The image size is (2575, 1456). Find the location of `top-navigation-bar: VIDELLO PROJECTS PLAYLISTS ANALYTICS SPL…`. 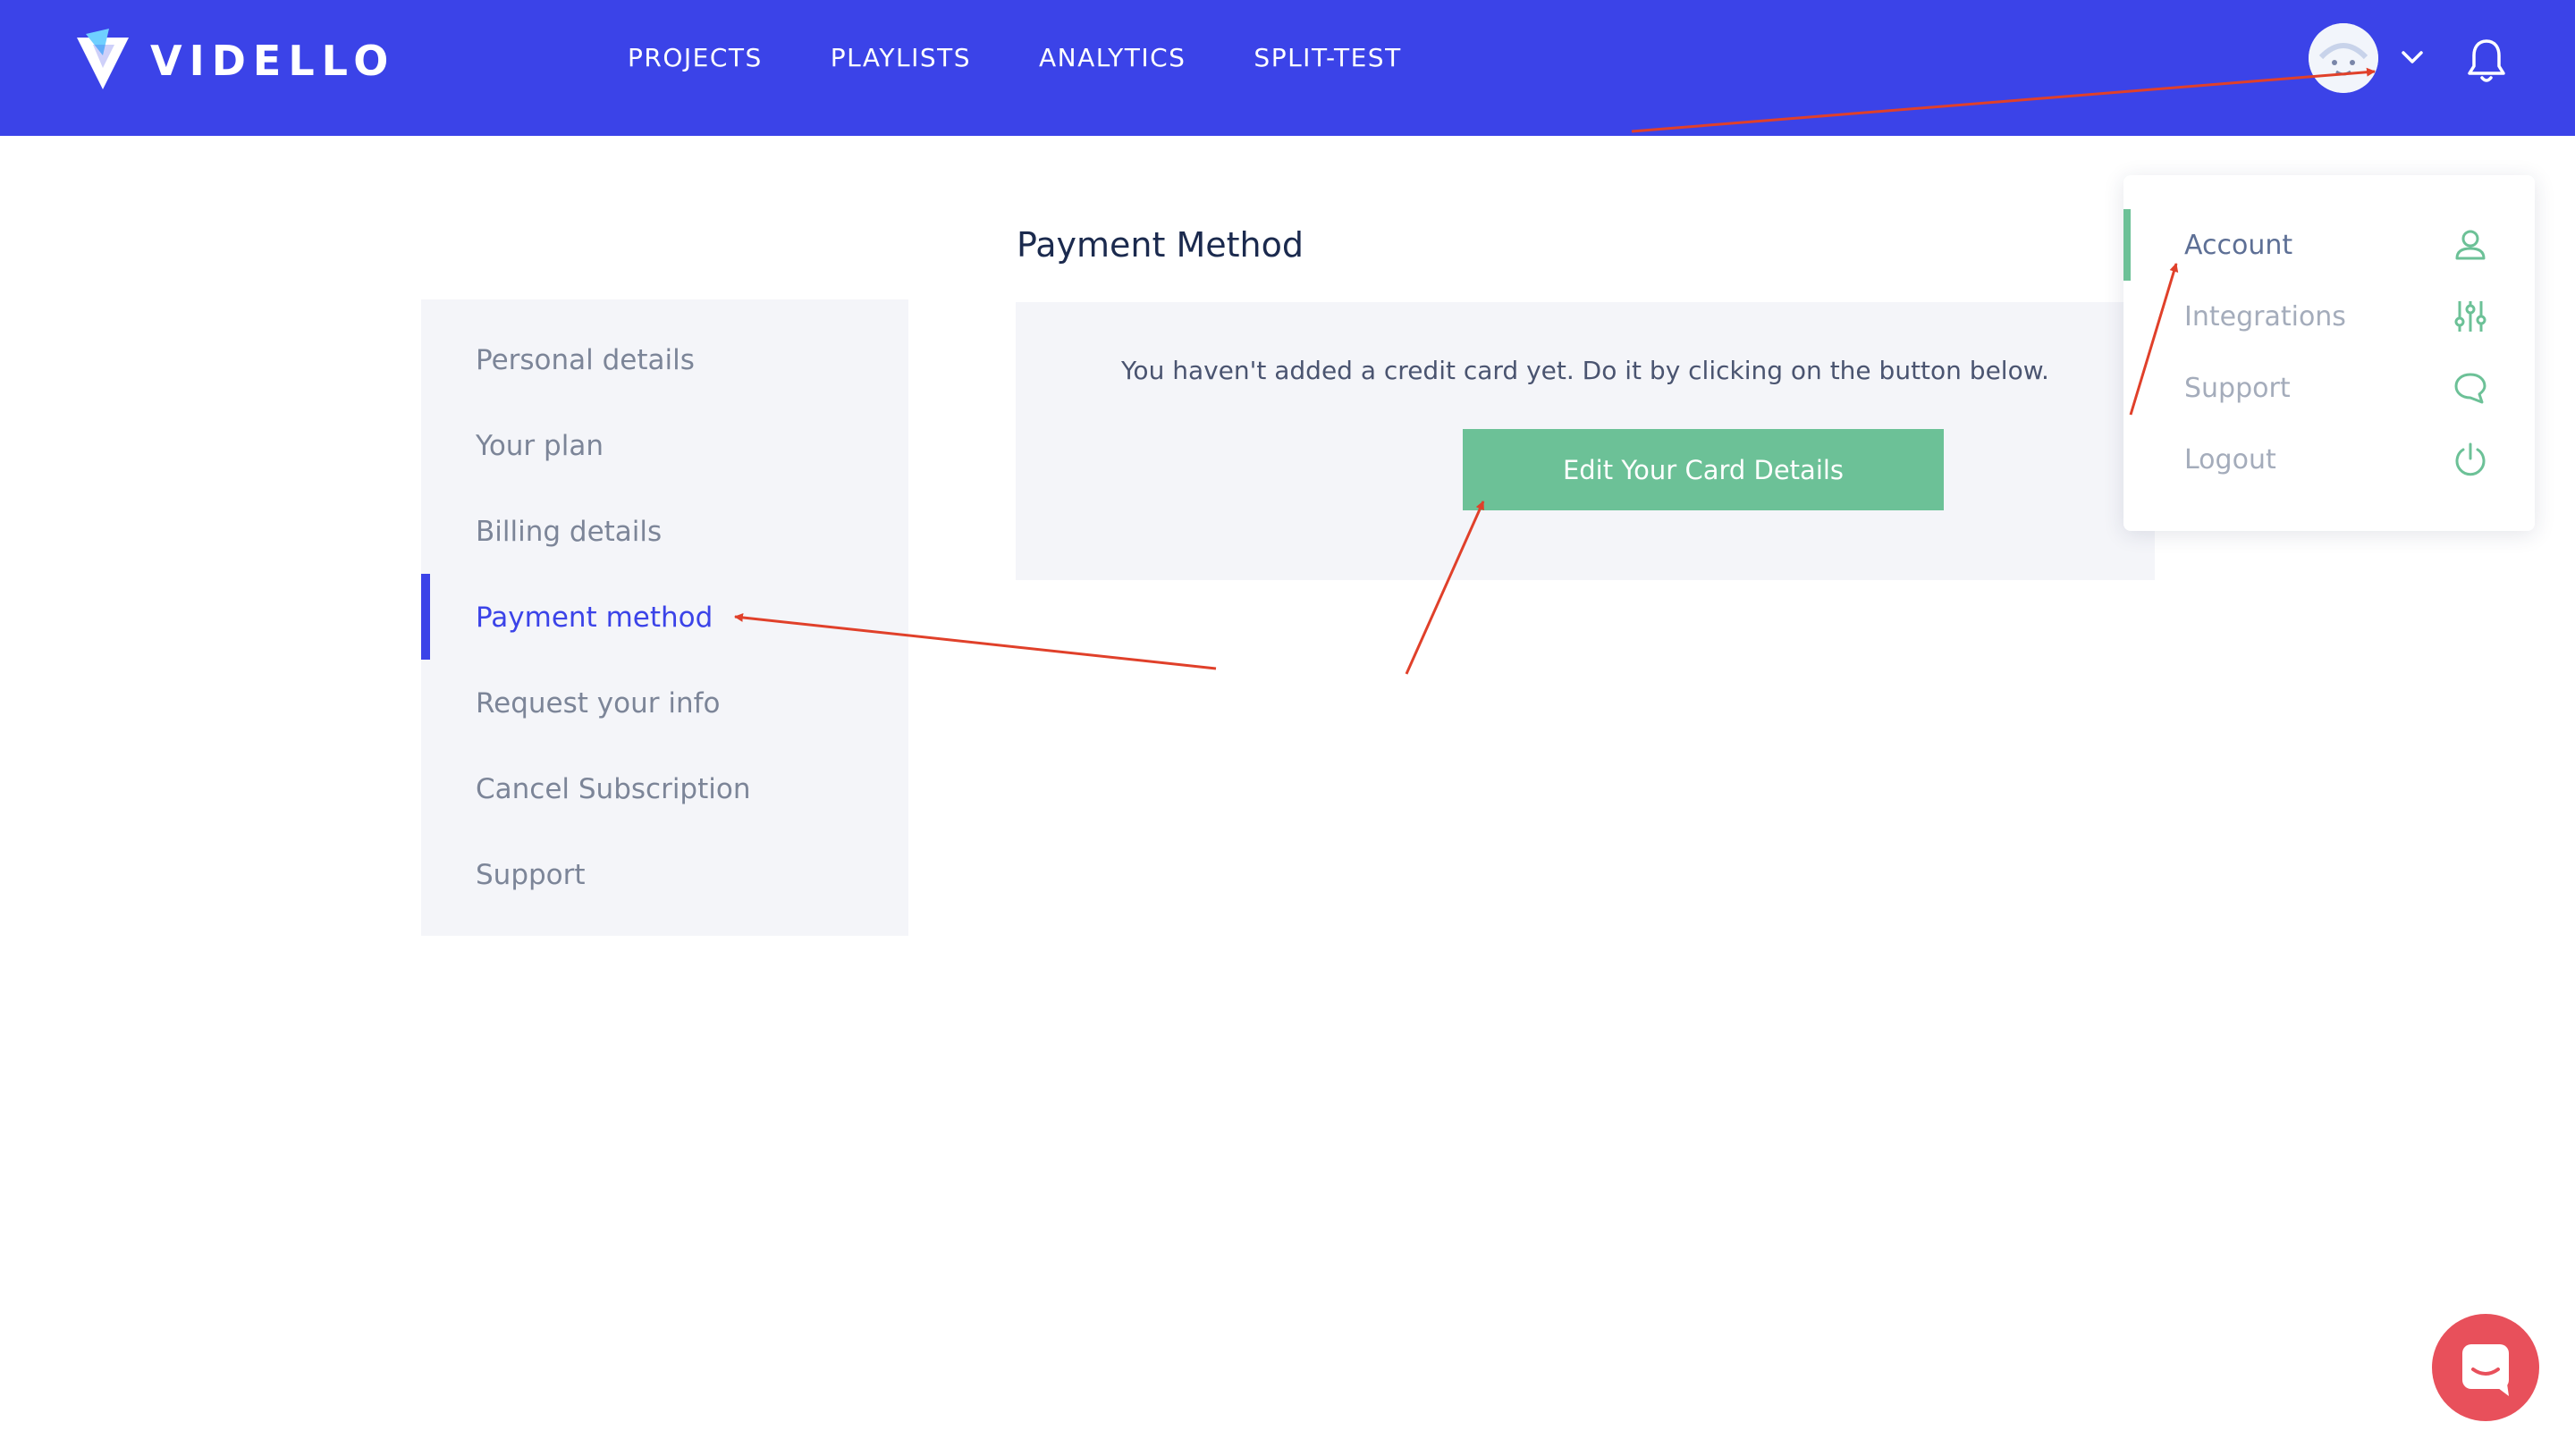

top-navigation-bar: VIDELLO PROJECTS PLAYLISTS ANALYTICS SPL… is located at coordinates (1287, 68).